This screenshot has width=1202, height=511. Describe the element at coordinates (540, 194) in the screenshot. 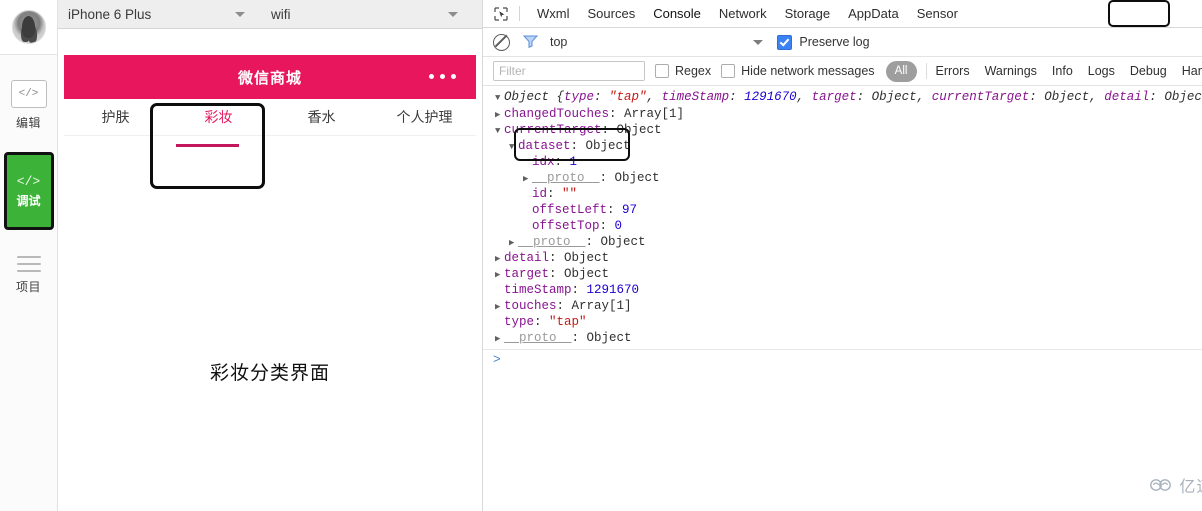

I see `console-key: id` at that location.